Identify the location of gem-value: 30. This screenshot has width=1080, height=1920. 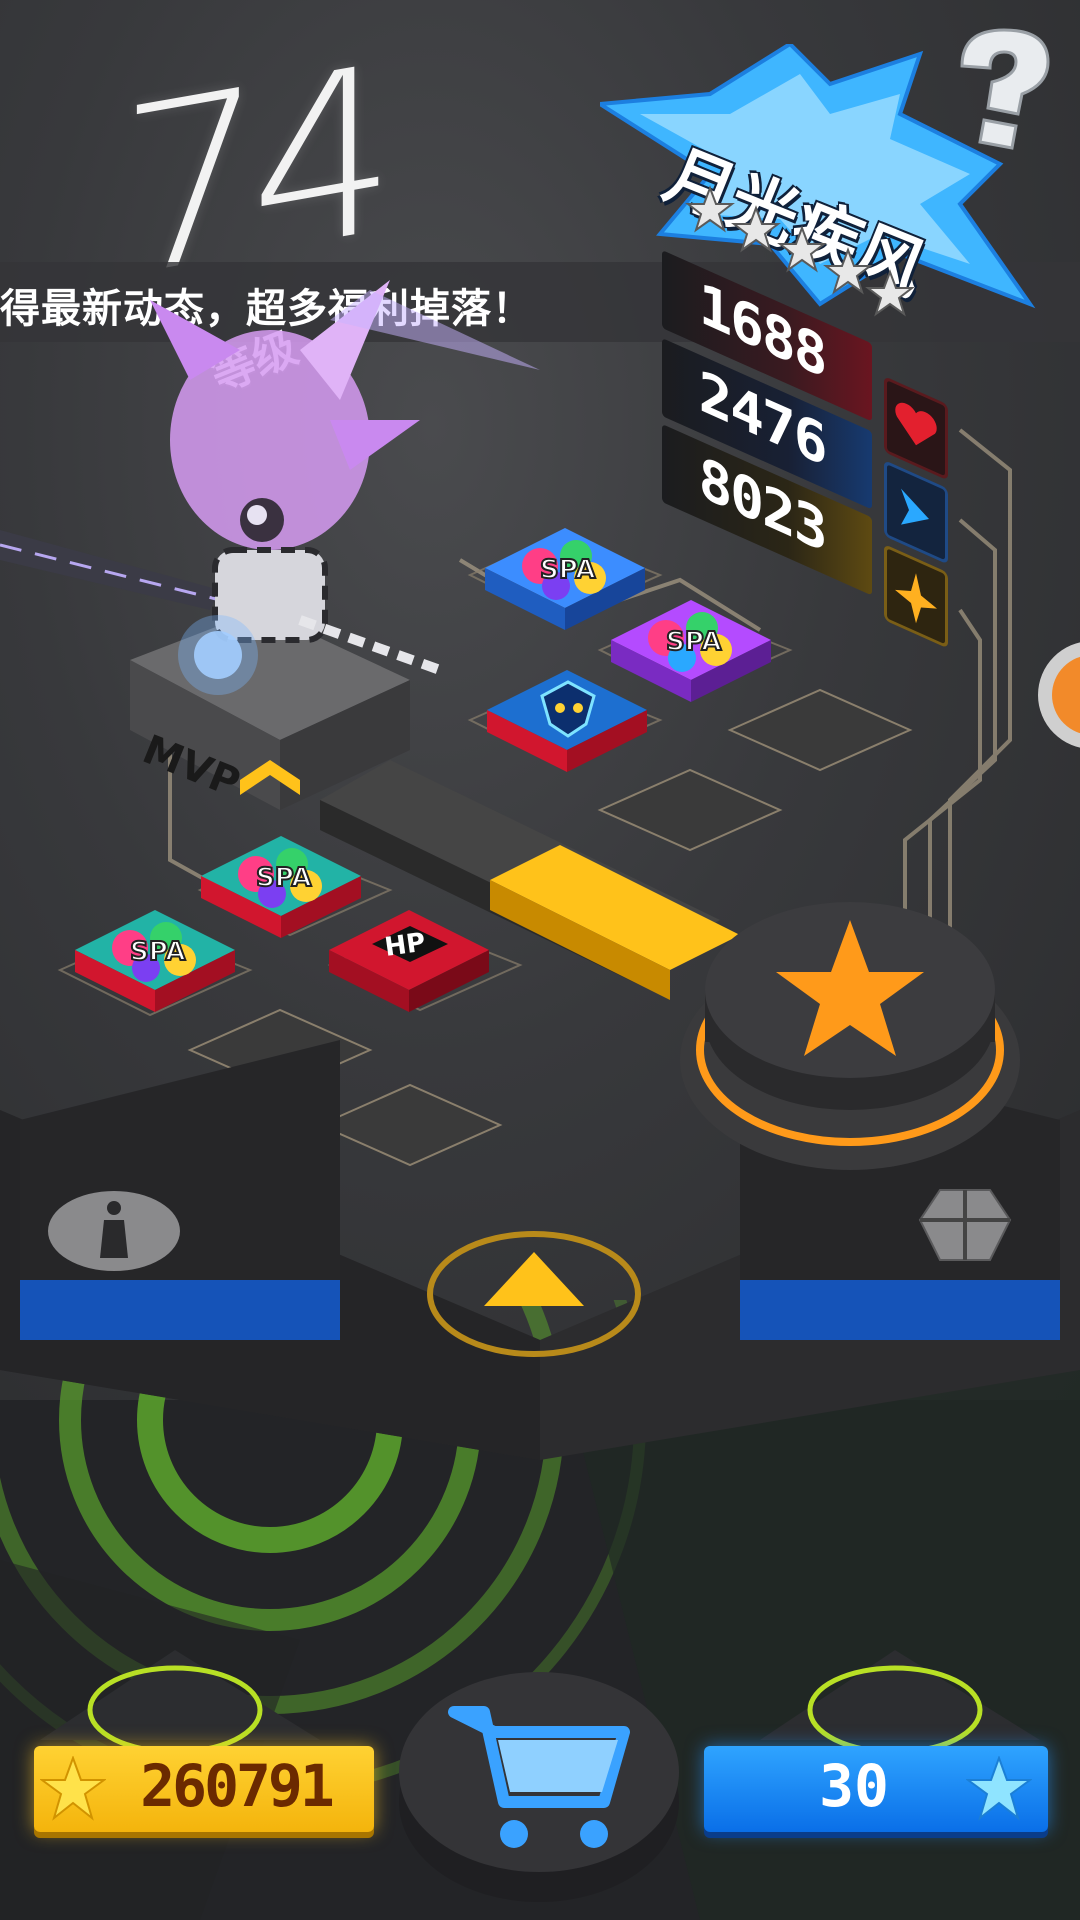
(854, 1786).